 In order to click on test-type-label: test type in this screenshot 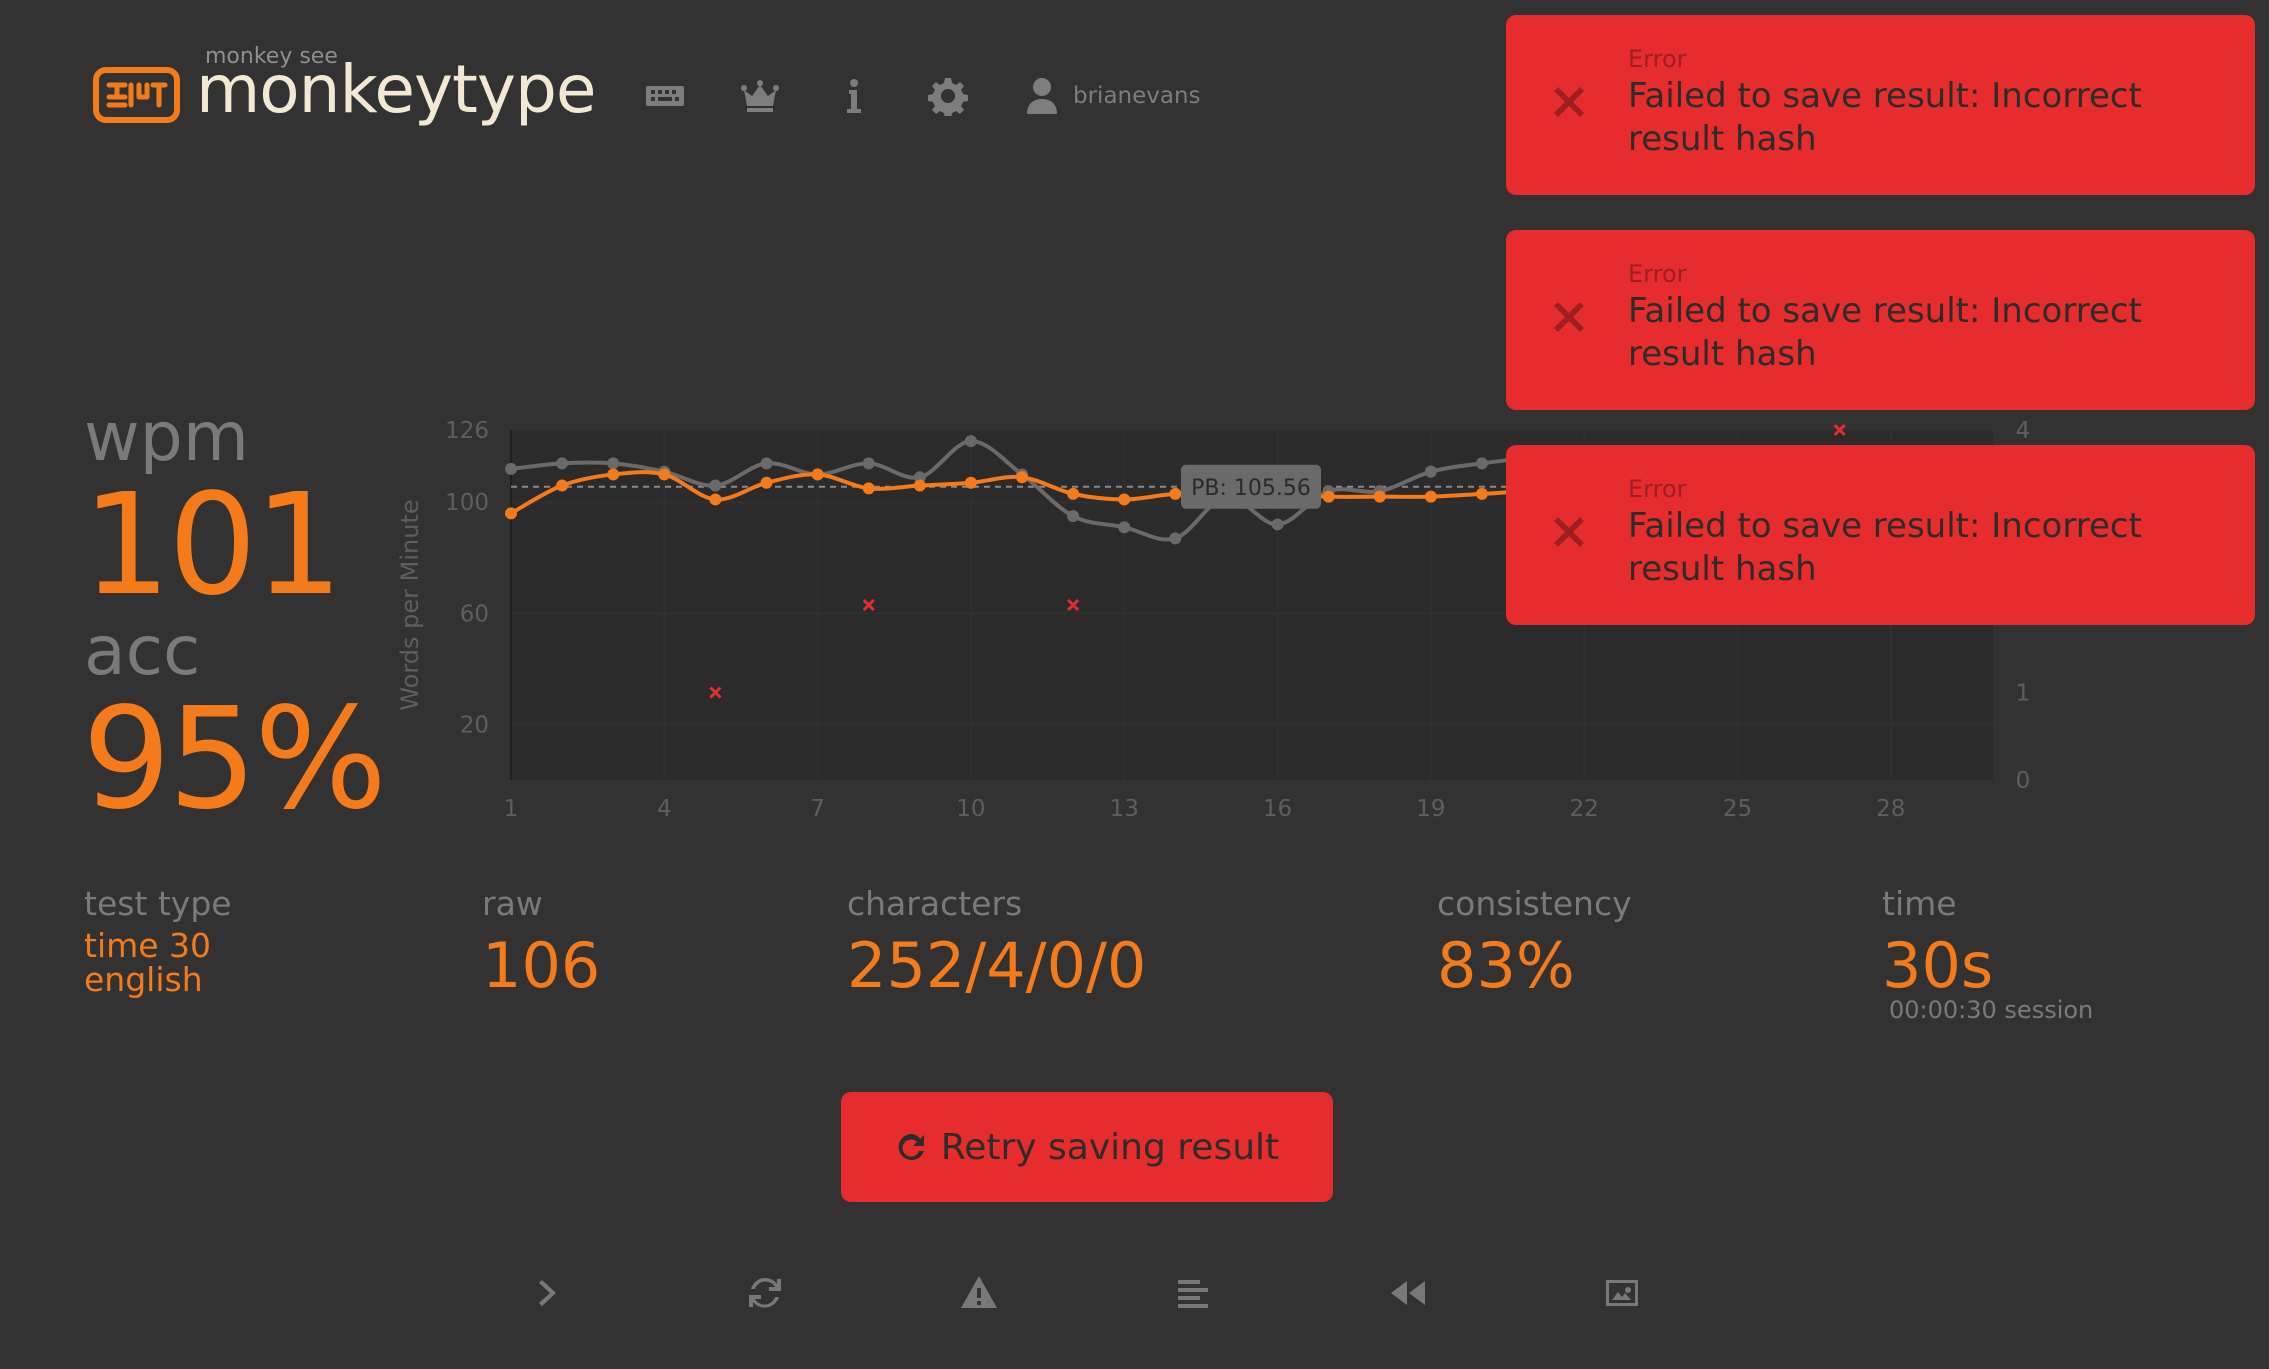, I will do `click(158, 903)`.